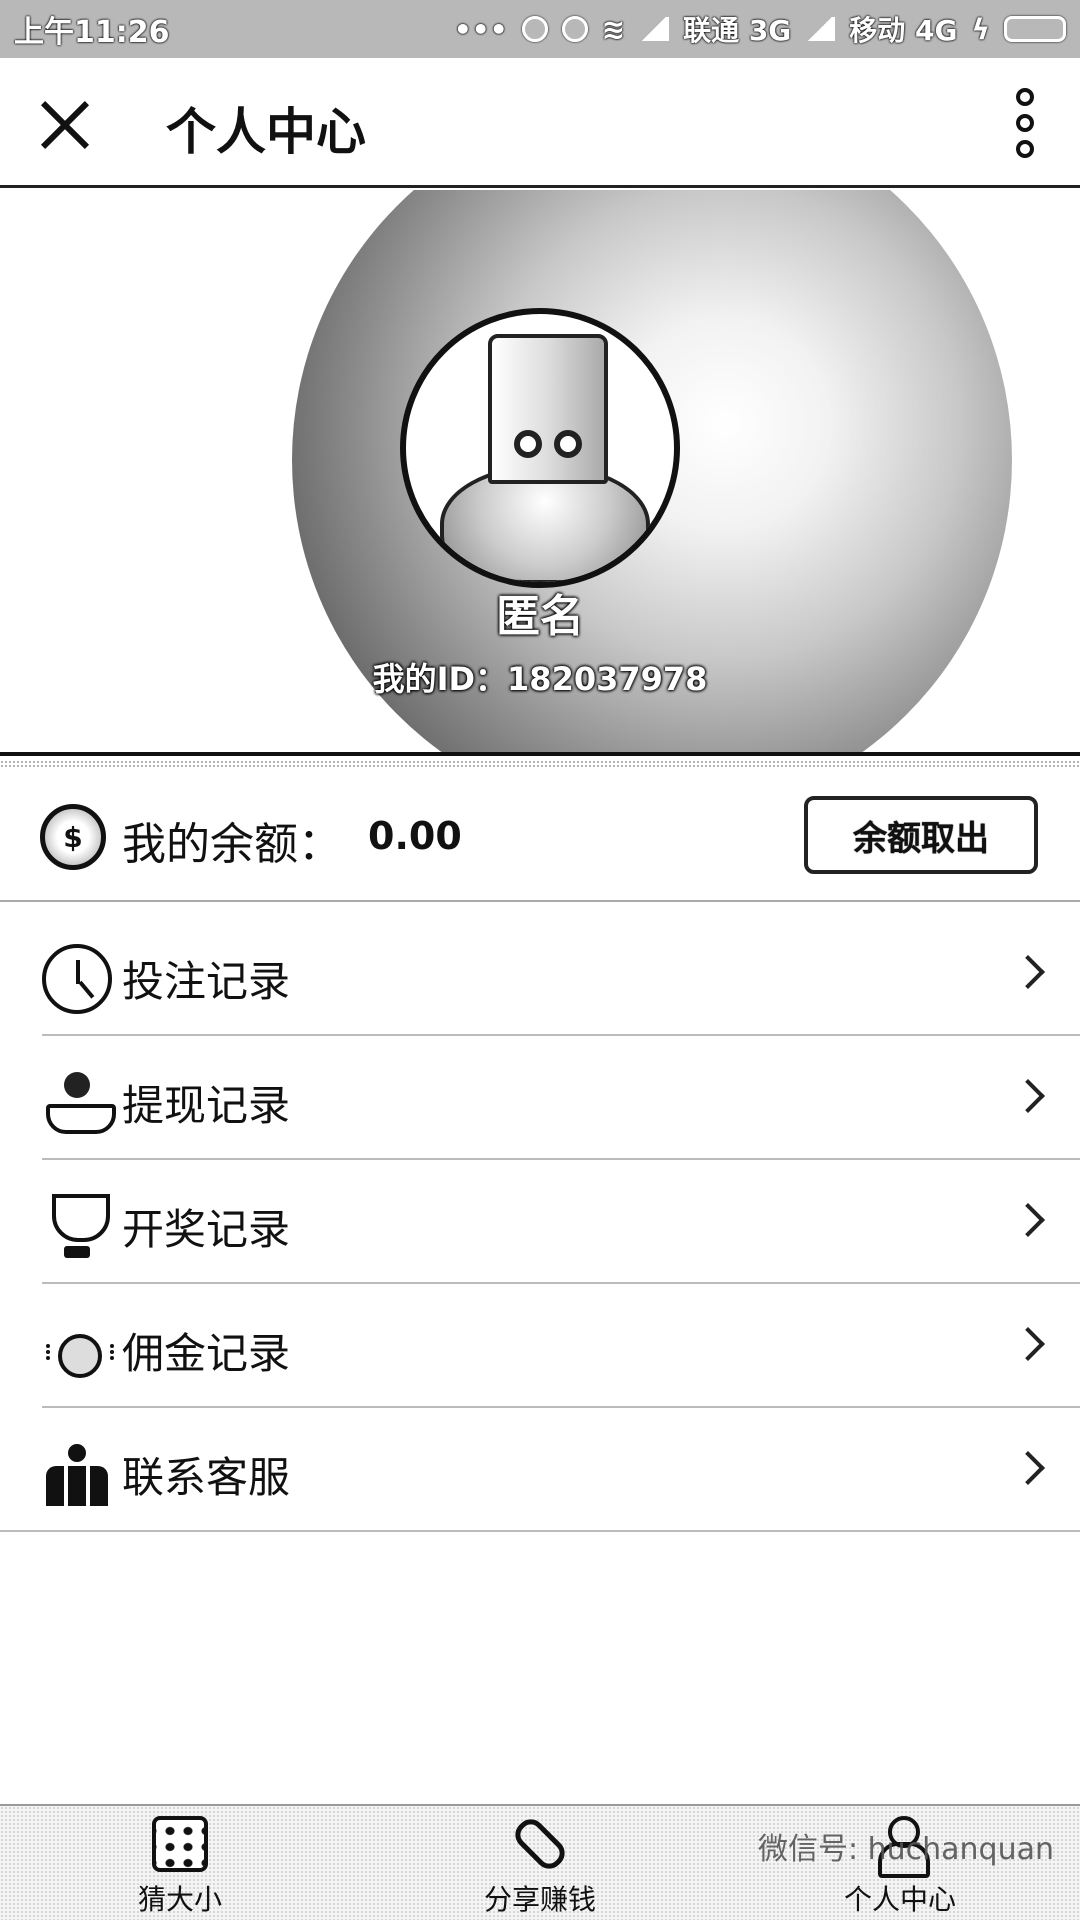 This screenshot has width=1080, height=1920. Describe the element at coordinates (1035, 29) in the screenshot. I see `battery-icon` at that location.